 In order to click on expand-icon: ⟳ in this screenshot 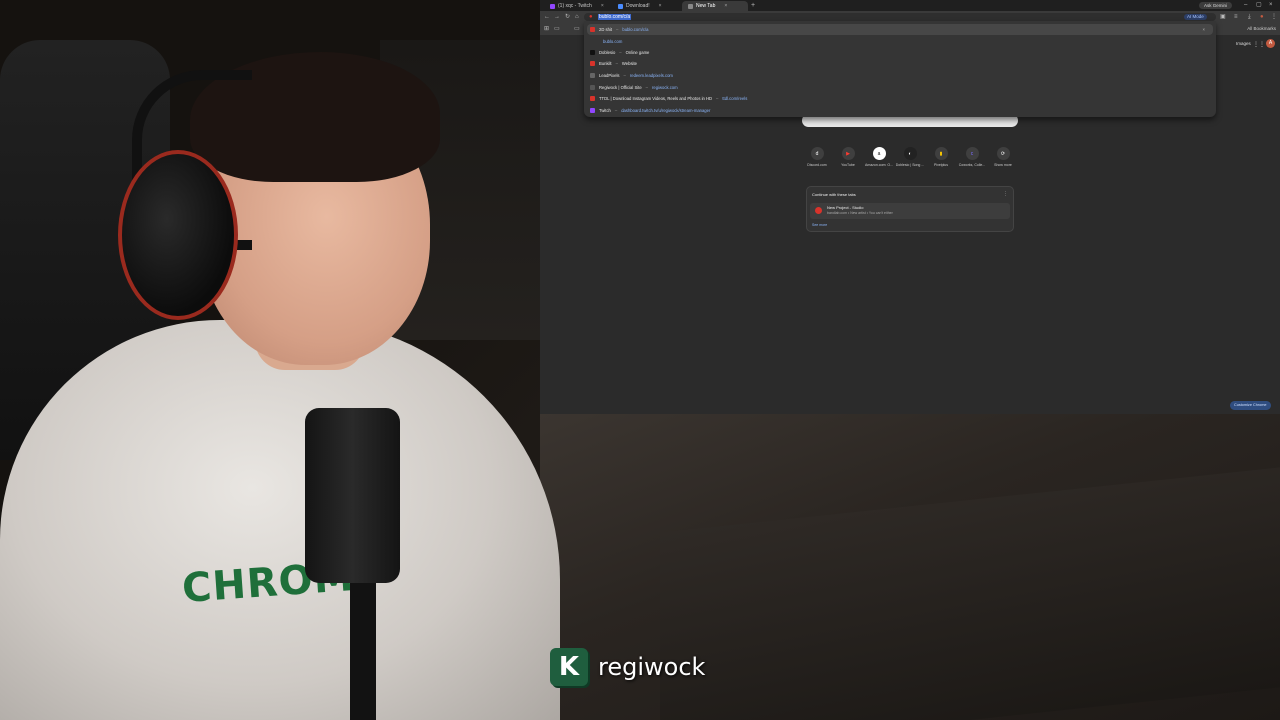, I will do `click(1003, 153)`.